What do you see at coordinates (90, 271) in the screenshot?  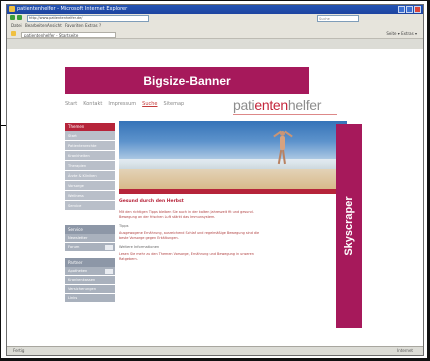 I see `sidebar-partner-item: Apotheken` at bounding box center [90, 271].